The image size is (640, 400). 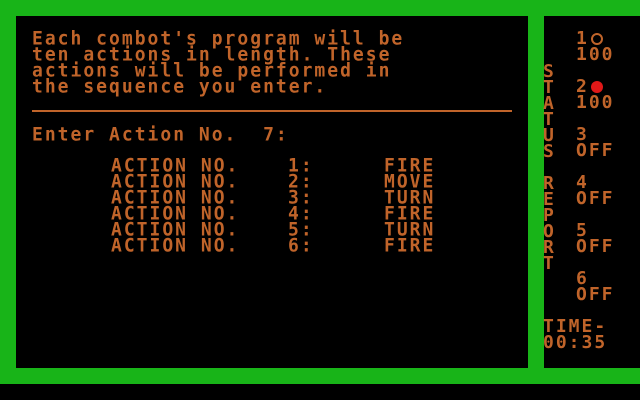 What do you see at coordinates (175, 245) in the screenshot?
I see `action-label: ACTION NO.` at bounding box center [175, 245].